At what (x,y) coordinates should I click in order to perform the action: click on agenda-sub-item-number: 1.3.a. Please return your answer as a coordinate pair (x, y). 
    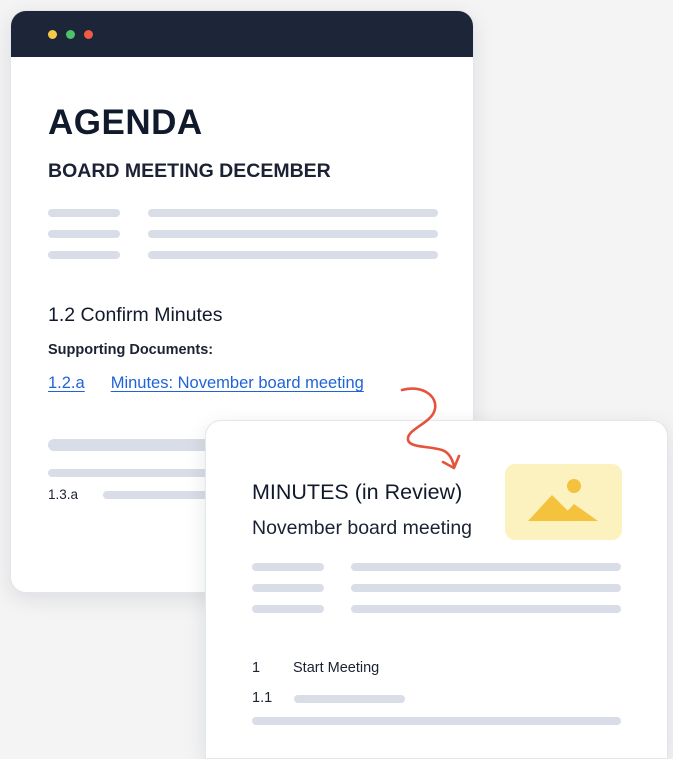
    Looking at the image, I should click on (63, 494).